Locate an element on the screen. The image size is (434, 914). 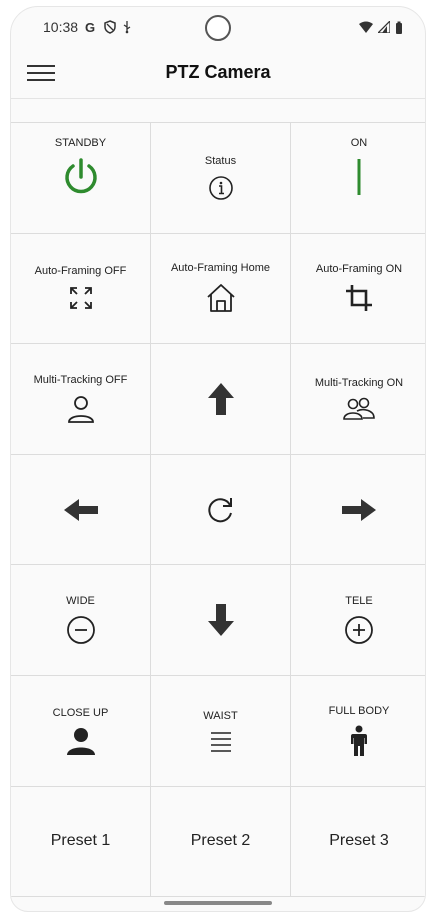
expand-icon is located at coordinates (81, 298).